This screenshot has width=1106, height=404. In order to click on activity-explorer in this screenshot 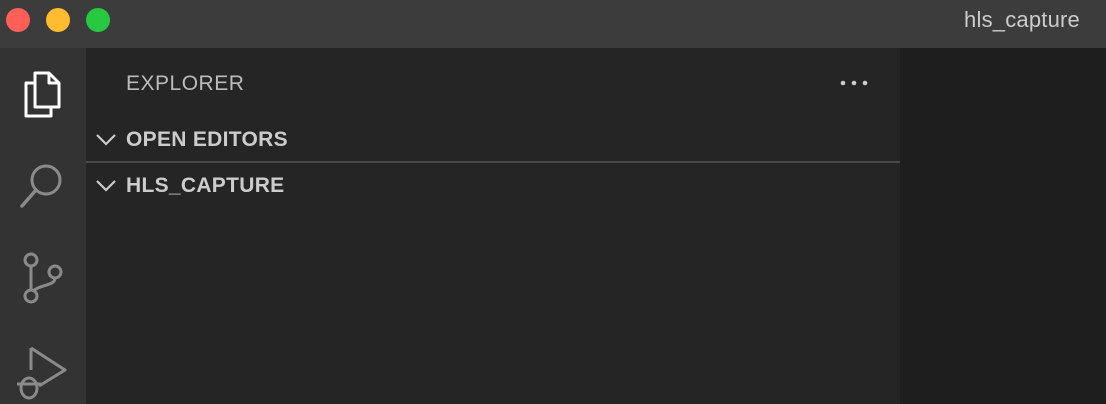, I will do `click(43, 94)`.